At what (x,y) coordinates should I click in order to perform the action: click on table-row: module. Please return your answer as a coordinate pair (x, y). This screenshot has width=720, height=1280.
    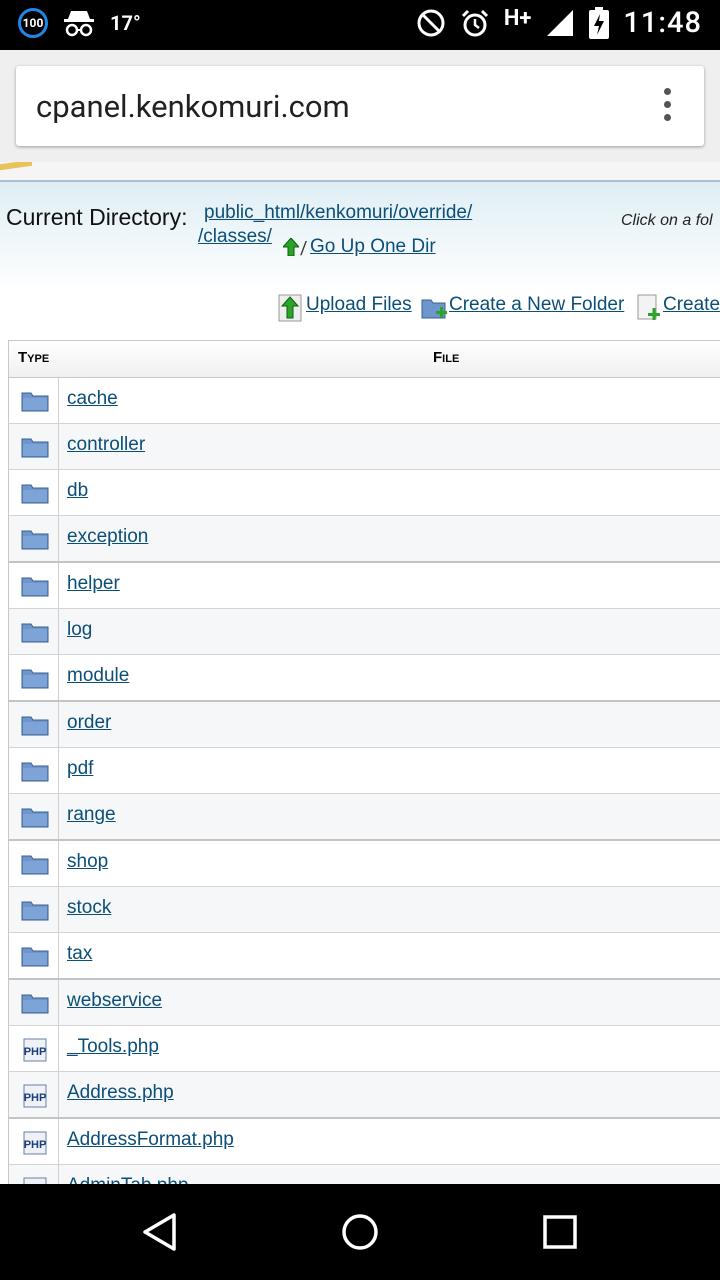
    Looking at the image, I should click on (364, 678).